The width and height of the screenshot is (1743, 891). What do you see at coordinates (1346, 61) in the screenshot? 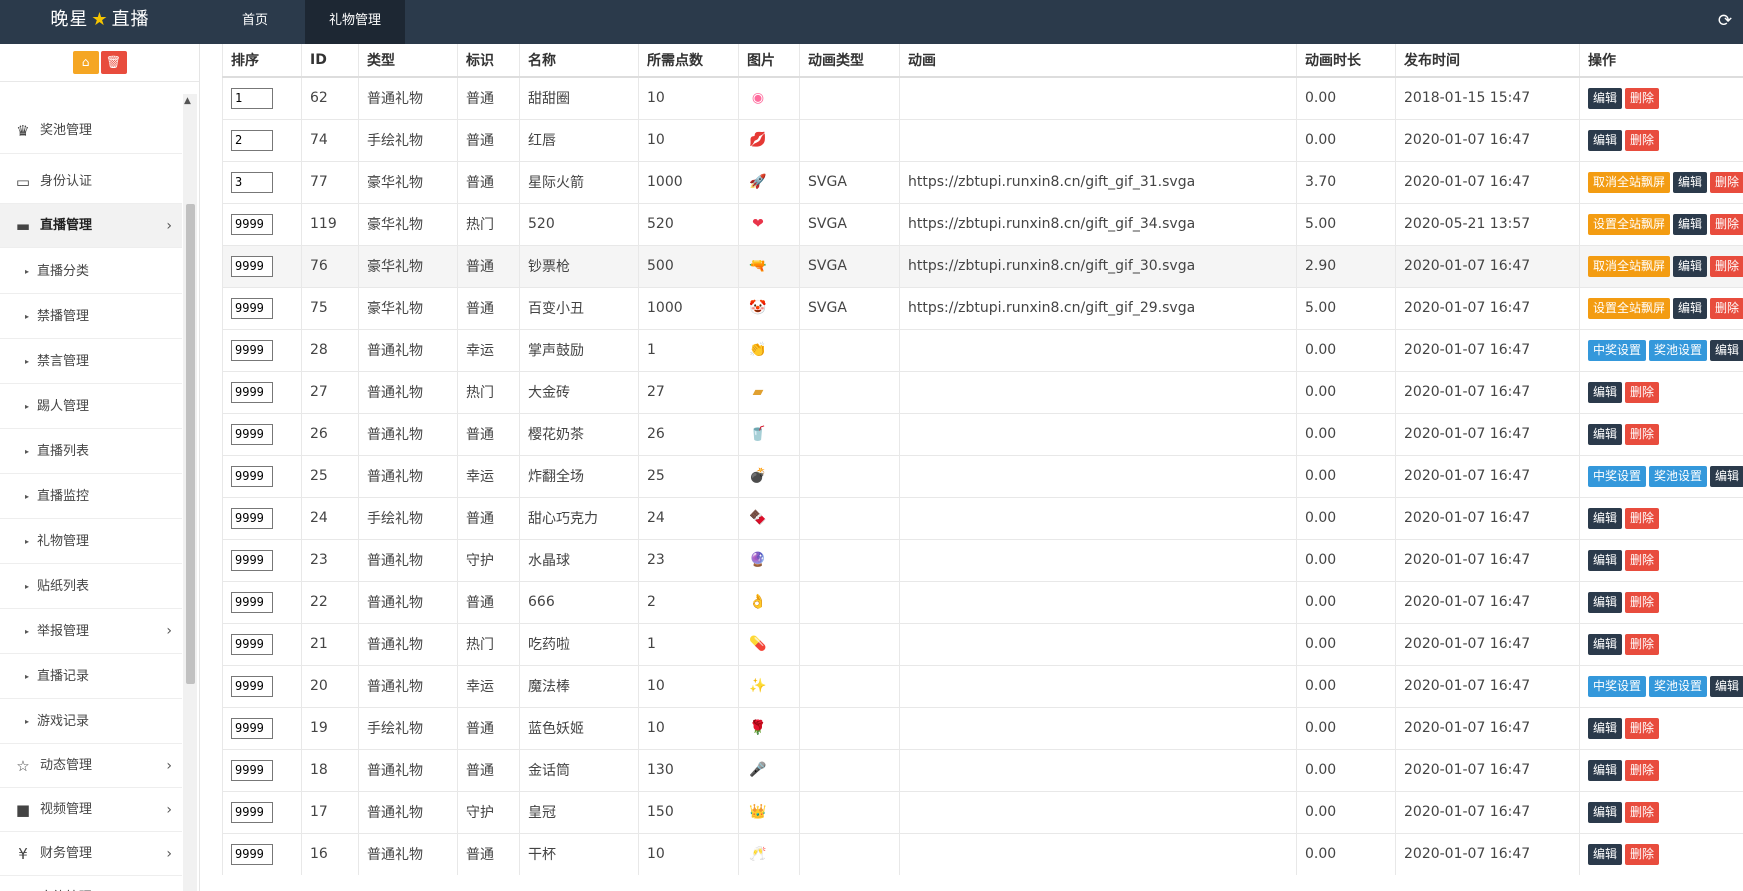
I see `col-duration: 动画时长` at bounding box center [1346, 61].